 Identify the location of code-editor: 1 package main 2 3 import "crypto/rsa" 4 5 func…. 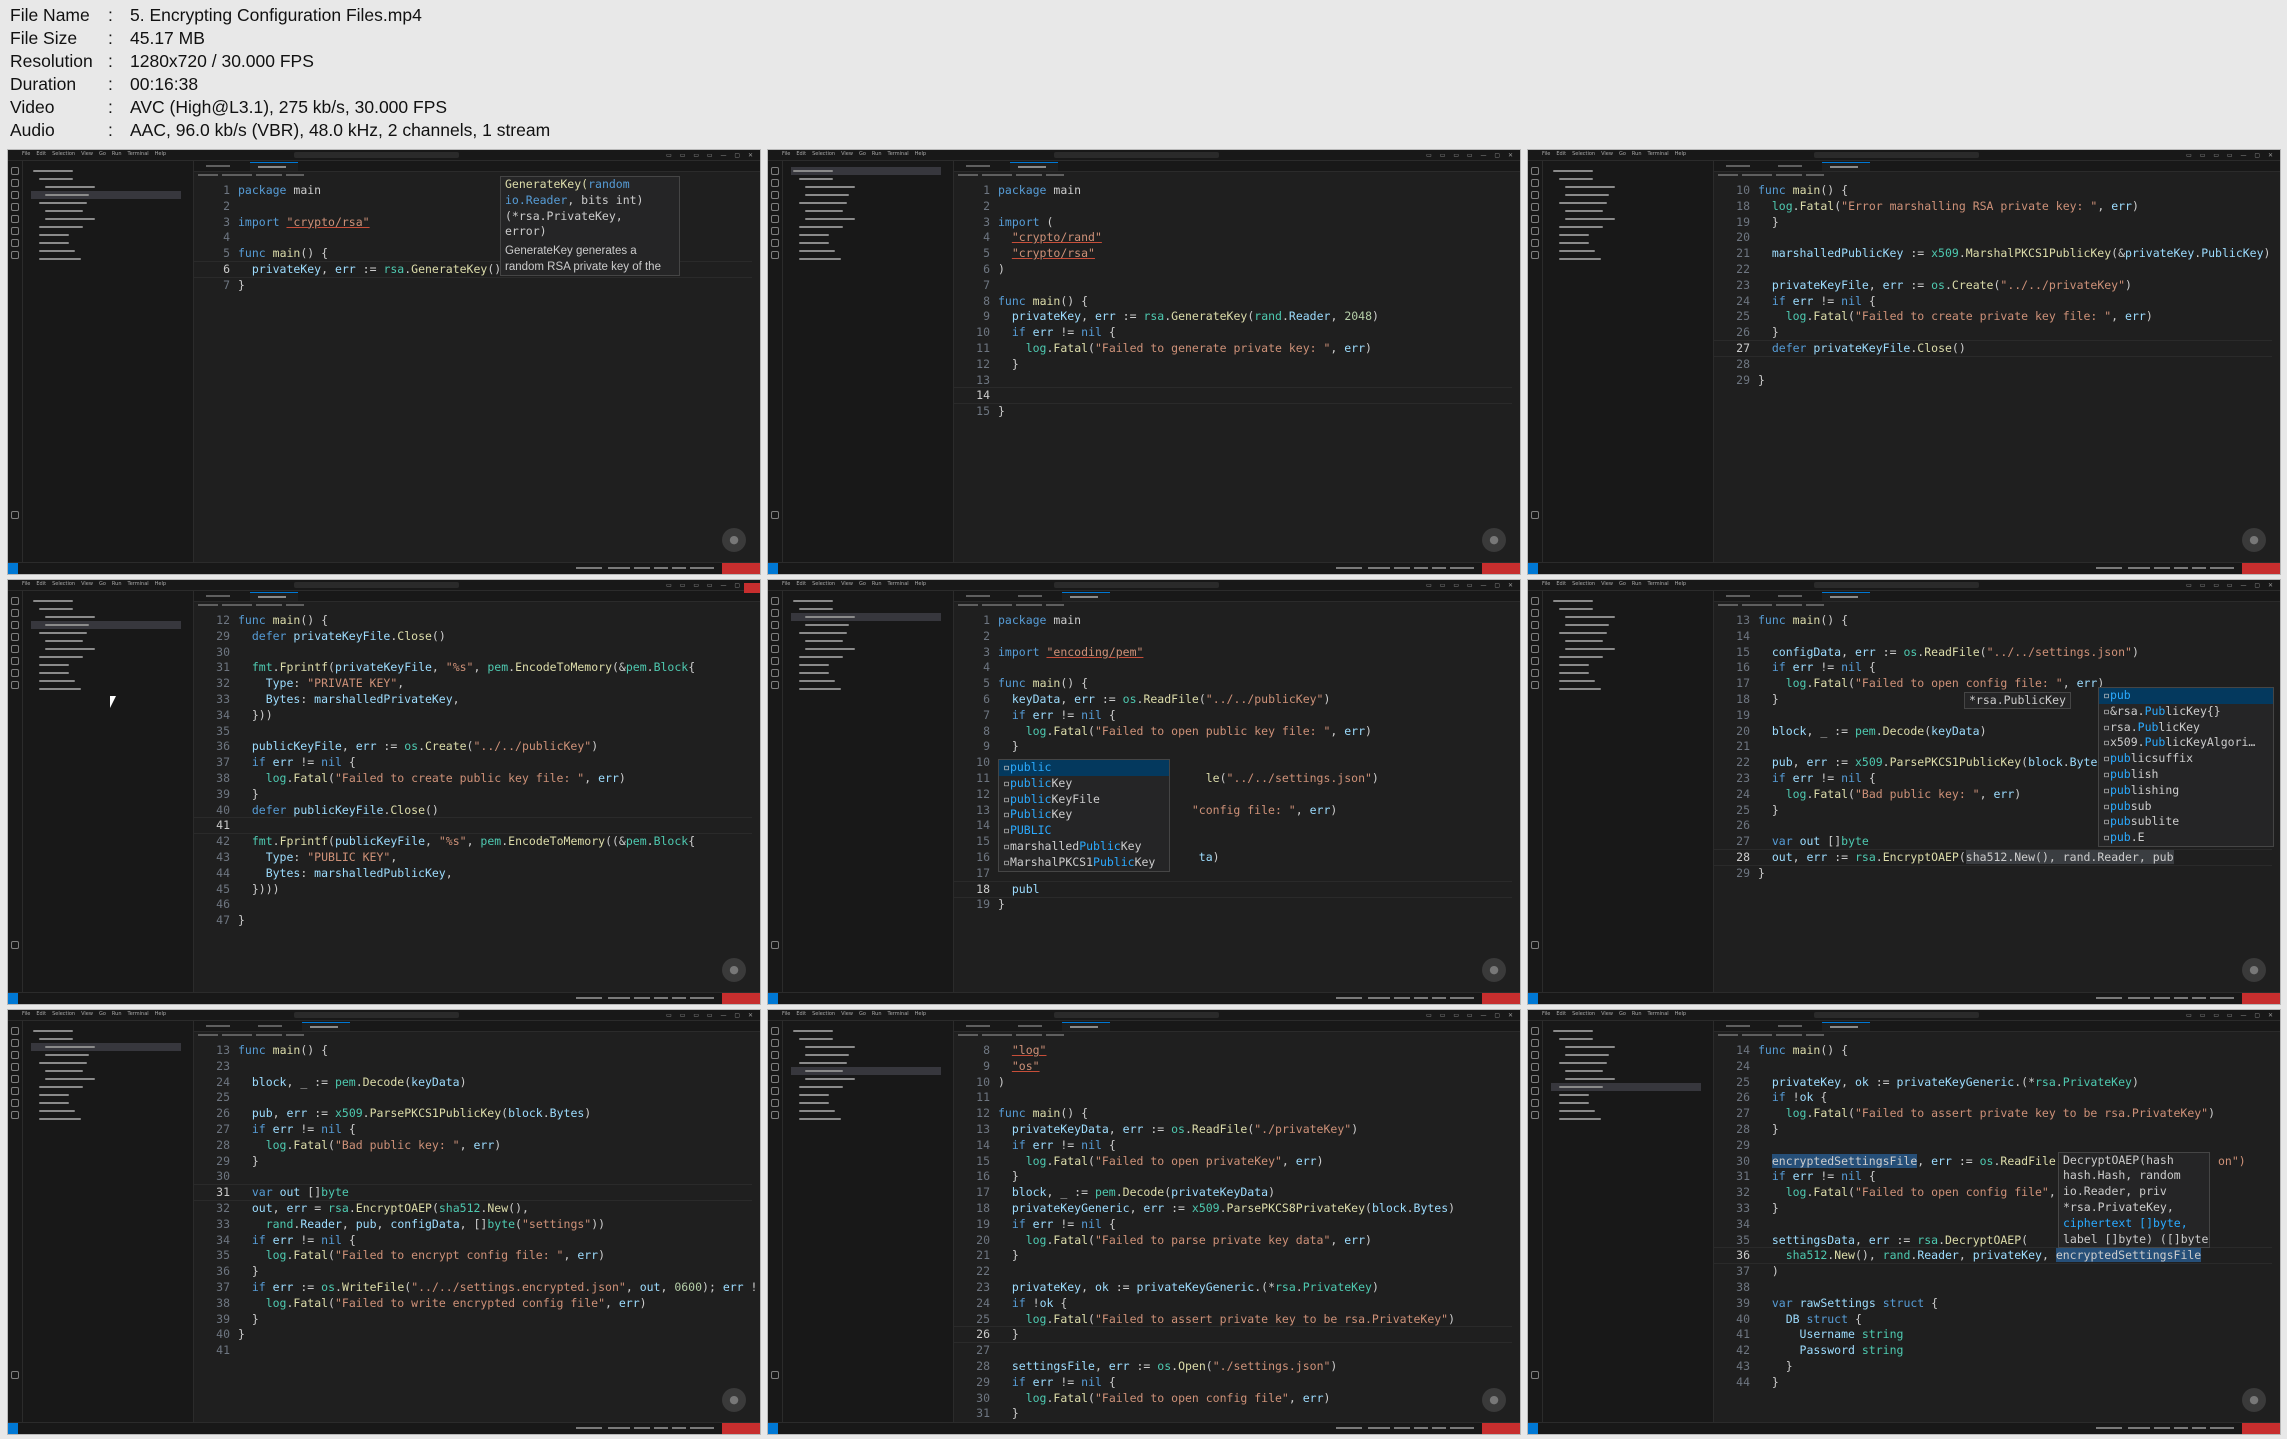
(473, 369).